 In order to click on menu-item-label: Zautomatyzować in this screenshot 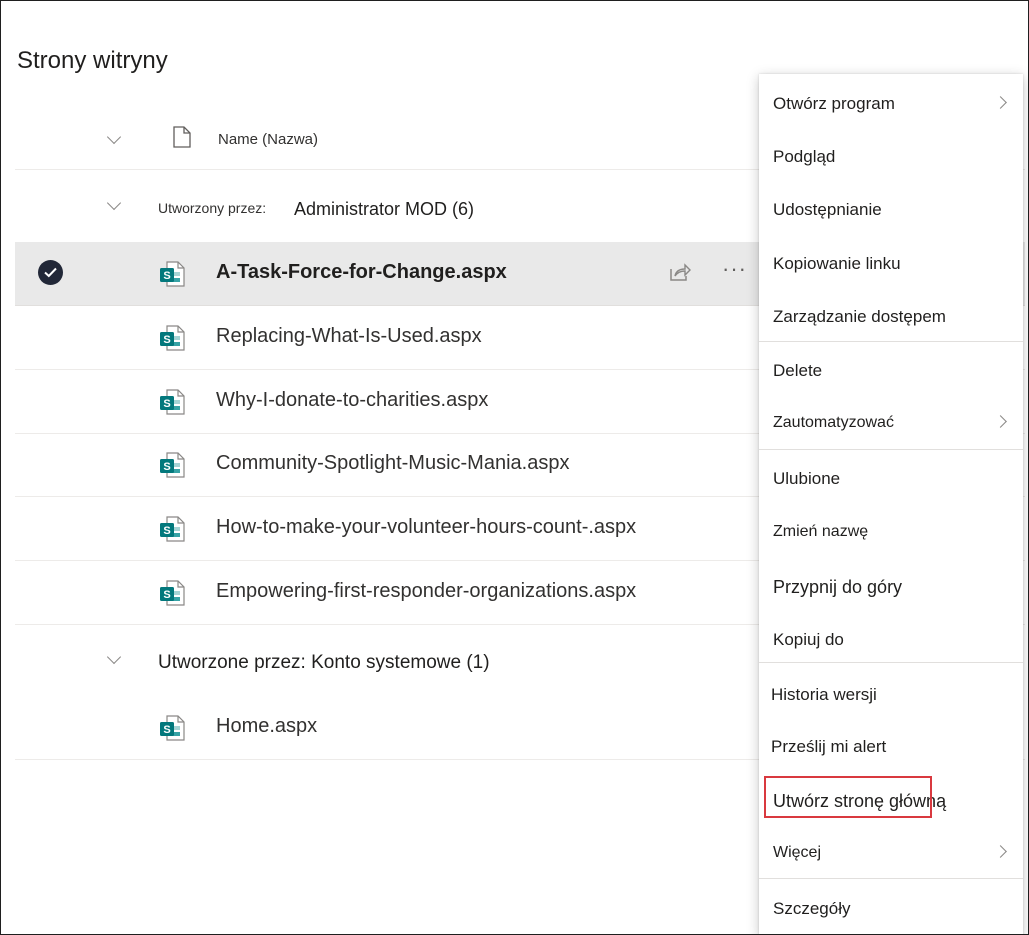, I will do `click(833, 422)`.